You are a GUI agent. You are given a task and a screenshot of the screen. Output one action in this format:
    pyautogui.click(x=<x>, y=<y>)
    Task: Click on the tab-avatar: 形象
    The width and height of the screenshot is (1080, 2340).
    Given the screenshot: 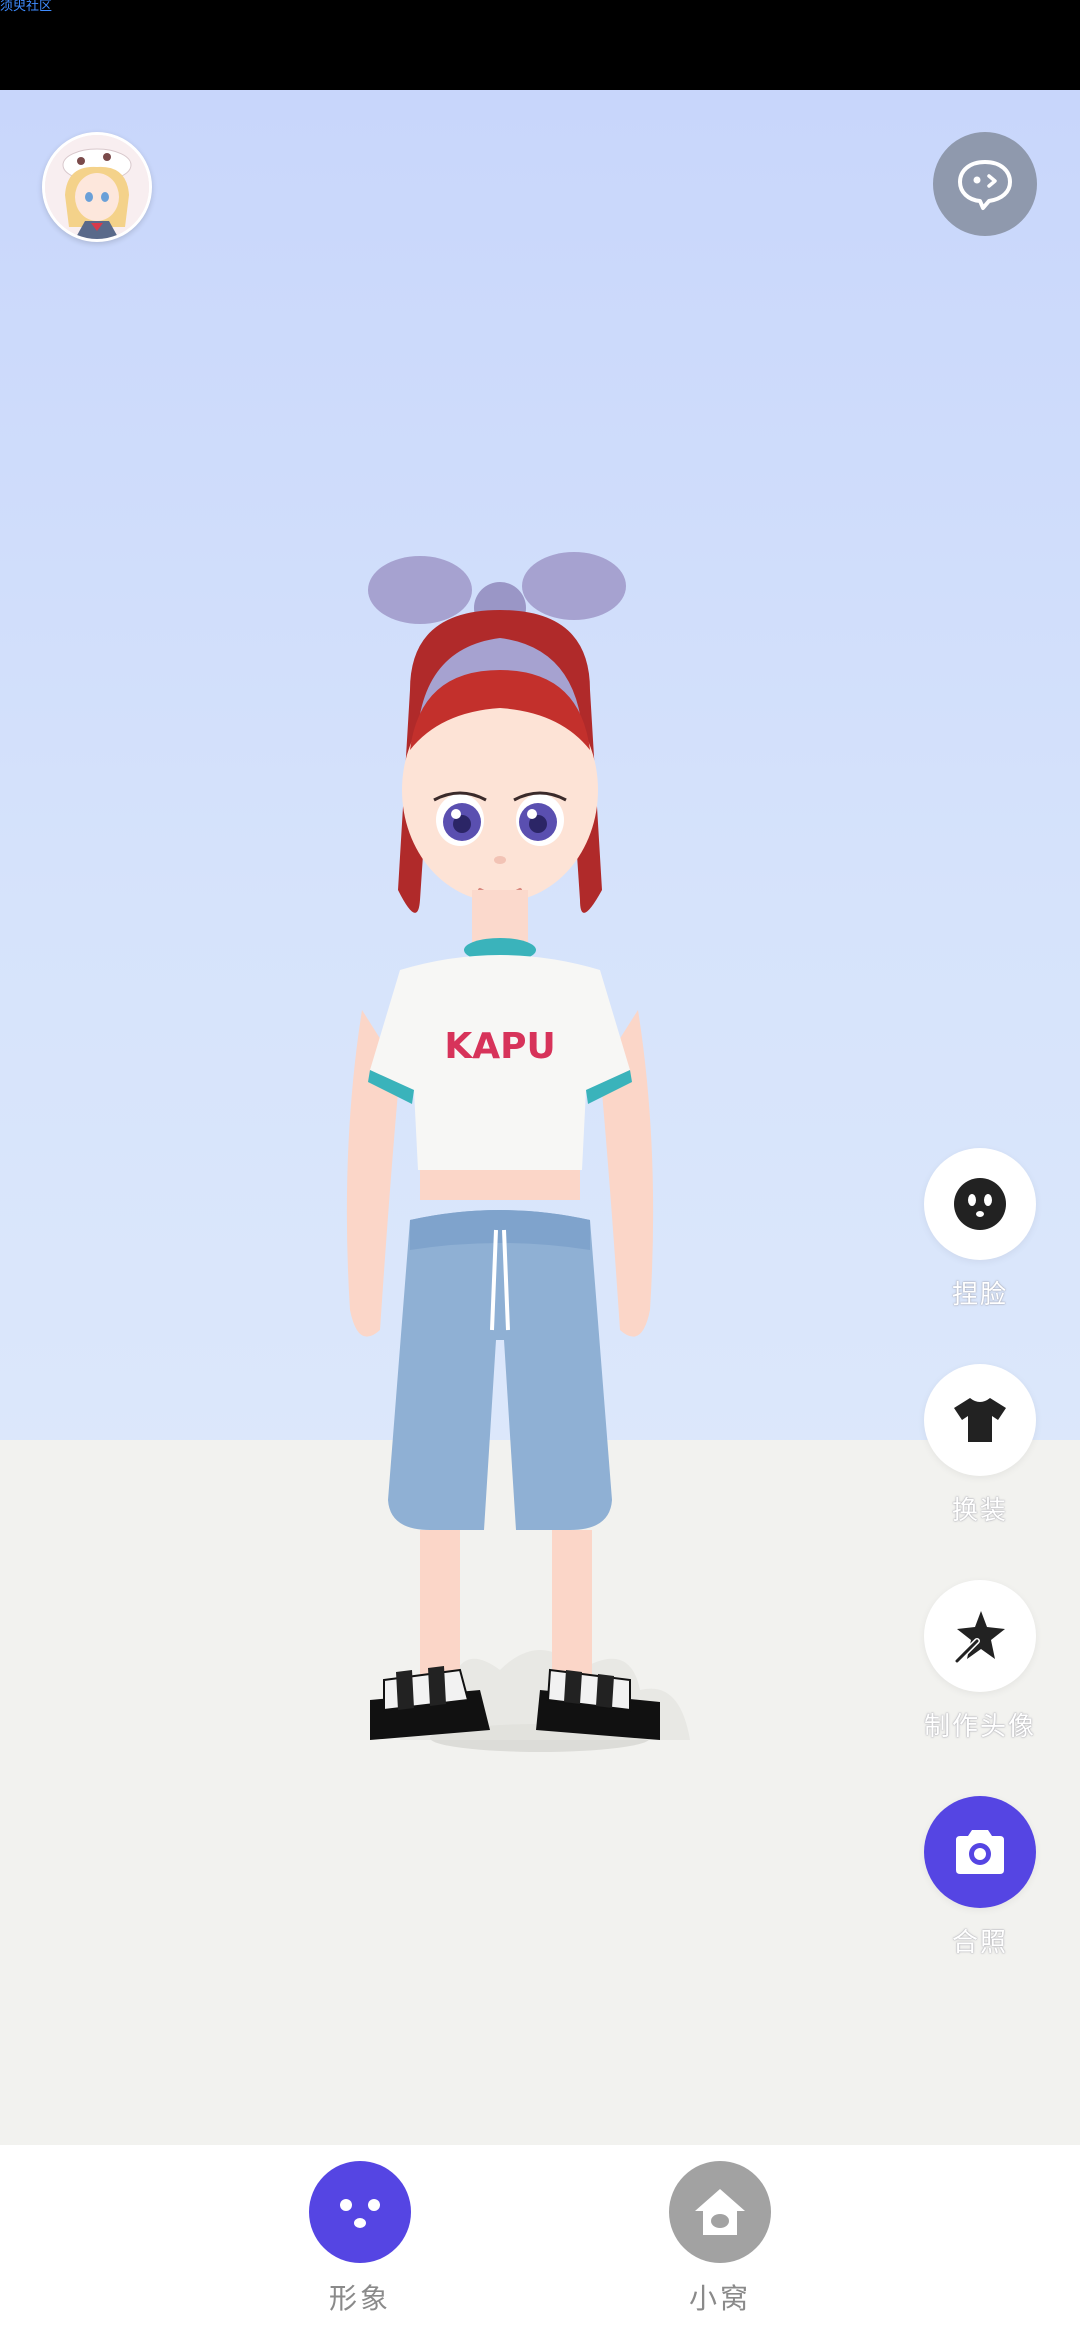 What is the action you would take?
    pyautogui.click(x=360, y=2239)
    